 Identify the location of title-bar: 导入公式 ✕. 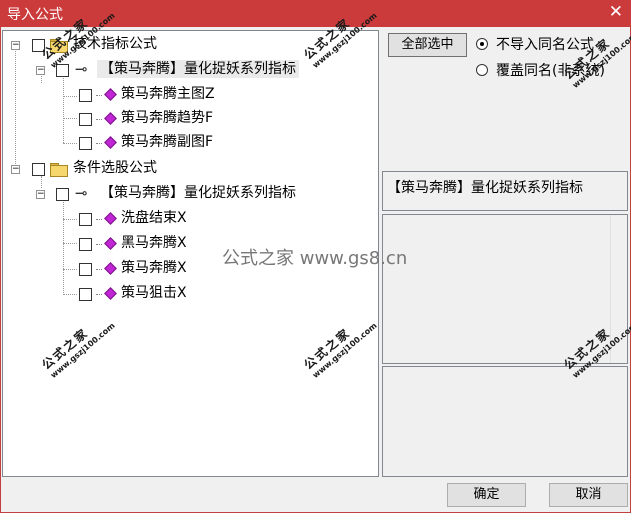
(315, 13).